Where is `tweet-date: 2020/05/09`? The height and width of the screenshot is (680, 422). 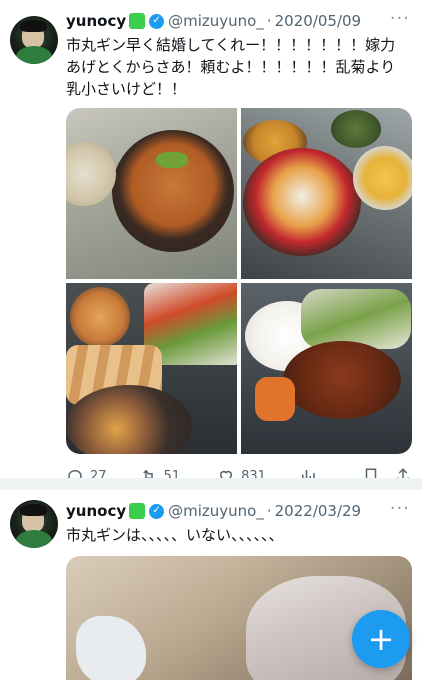
tweet-date: 2020/05/09 is located at coordinates (318, 21).